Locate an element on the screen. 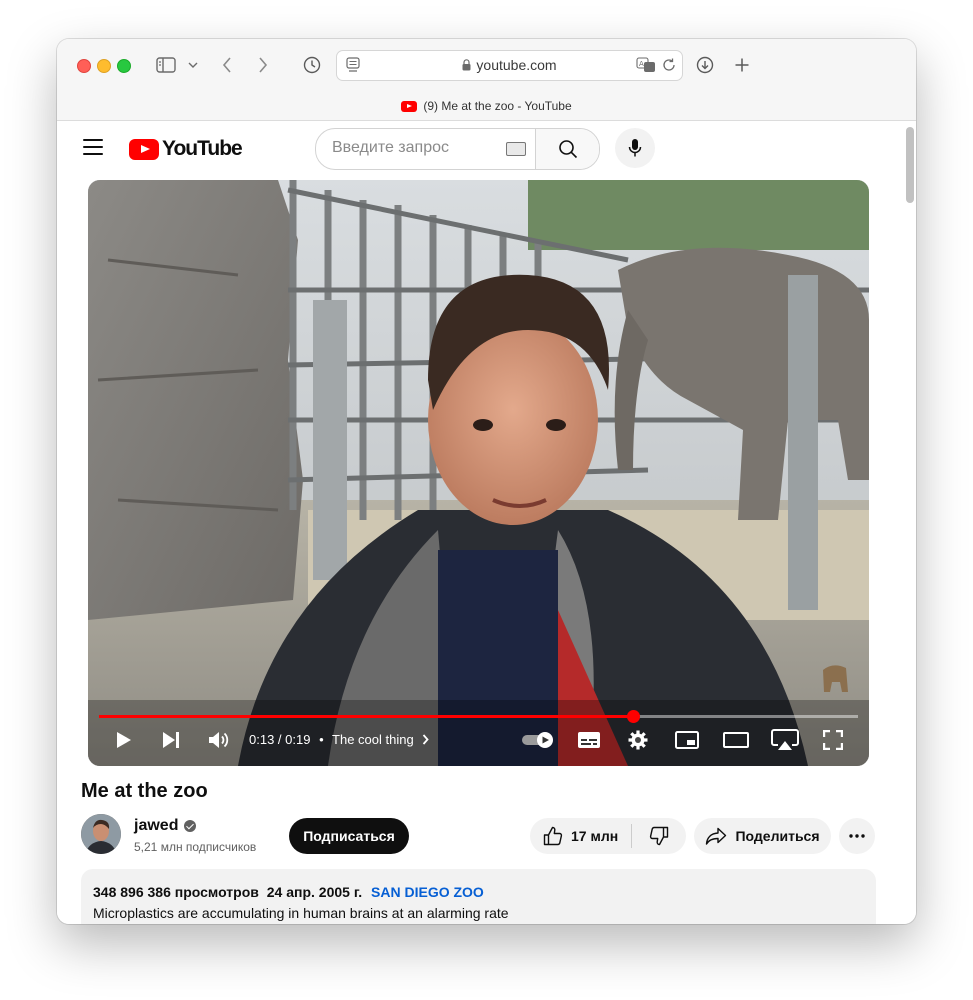  view-count: 348 896 386 просмотров is located at coordinates (176, 892).